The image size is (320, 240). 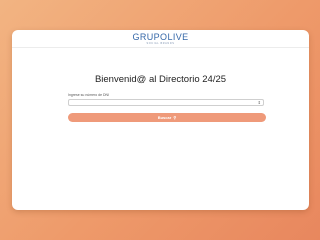 I want to click on search-button: Buscar ⚲, so click(x=167, y=117).